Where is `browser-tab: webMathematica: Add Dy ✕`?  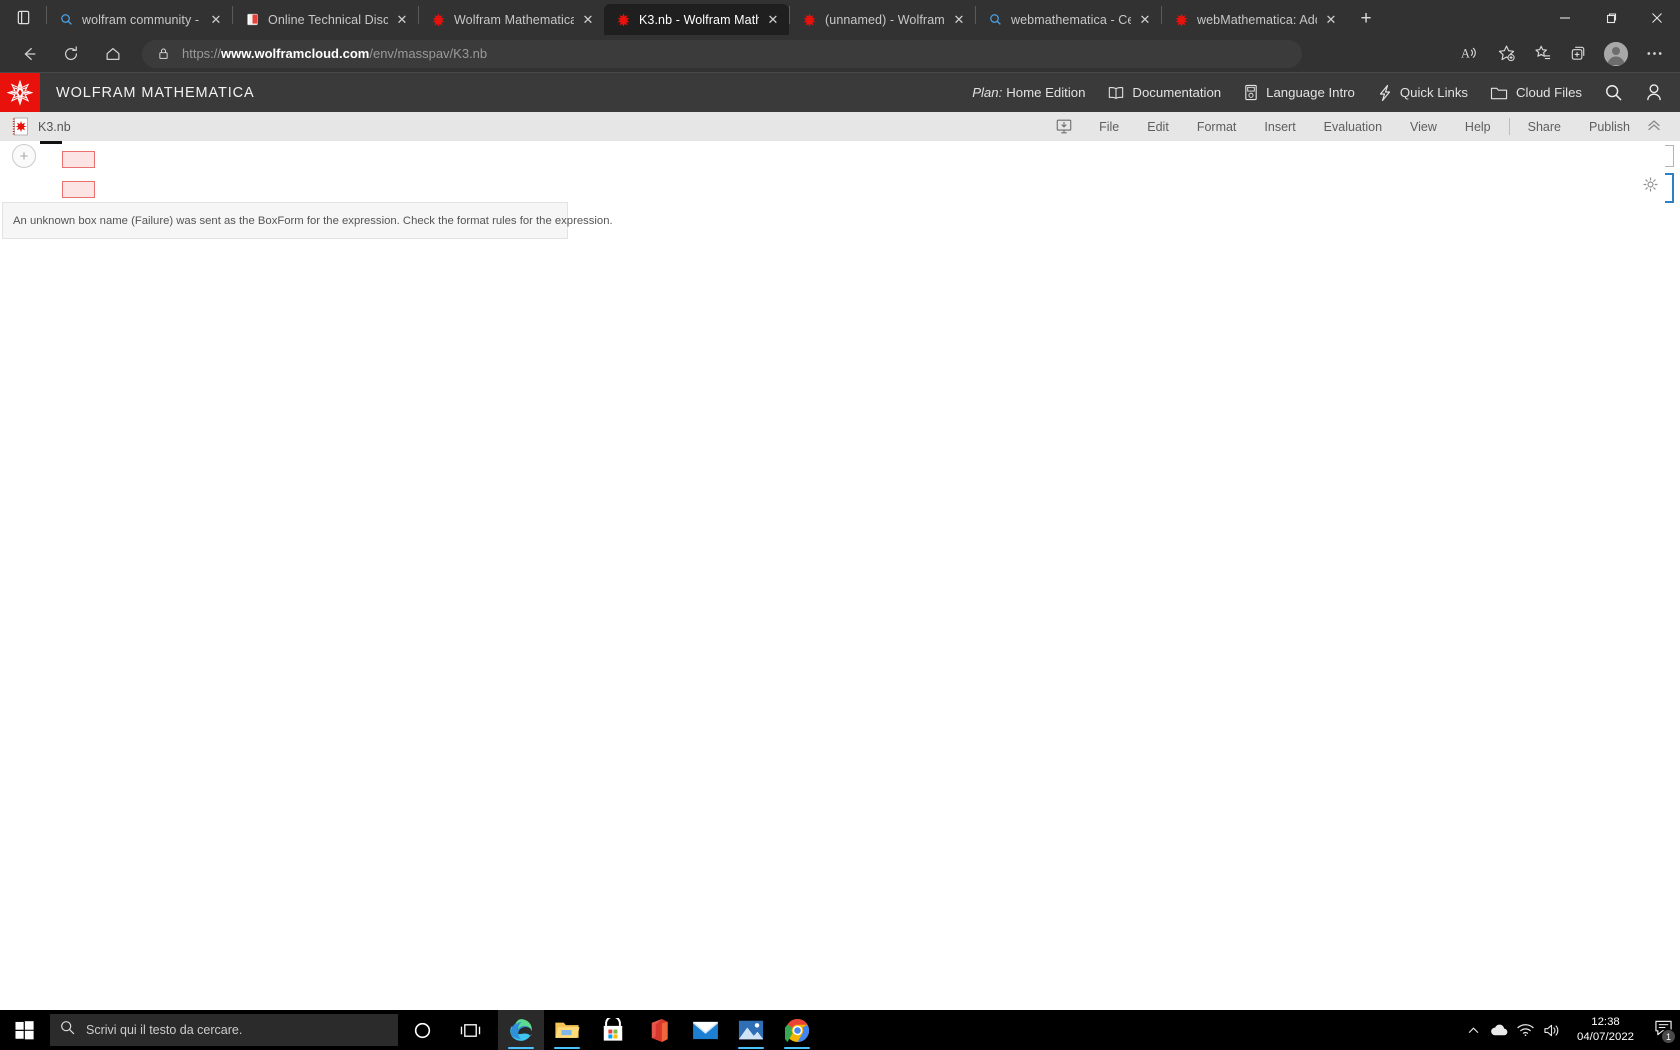
browser-tab: webMathematica: Add Dy ✕ is located at coordinates (1254, 19).